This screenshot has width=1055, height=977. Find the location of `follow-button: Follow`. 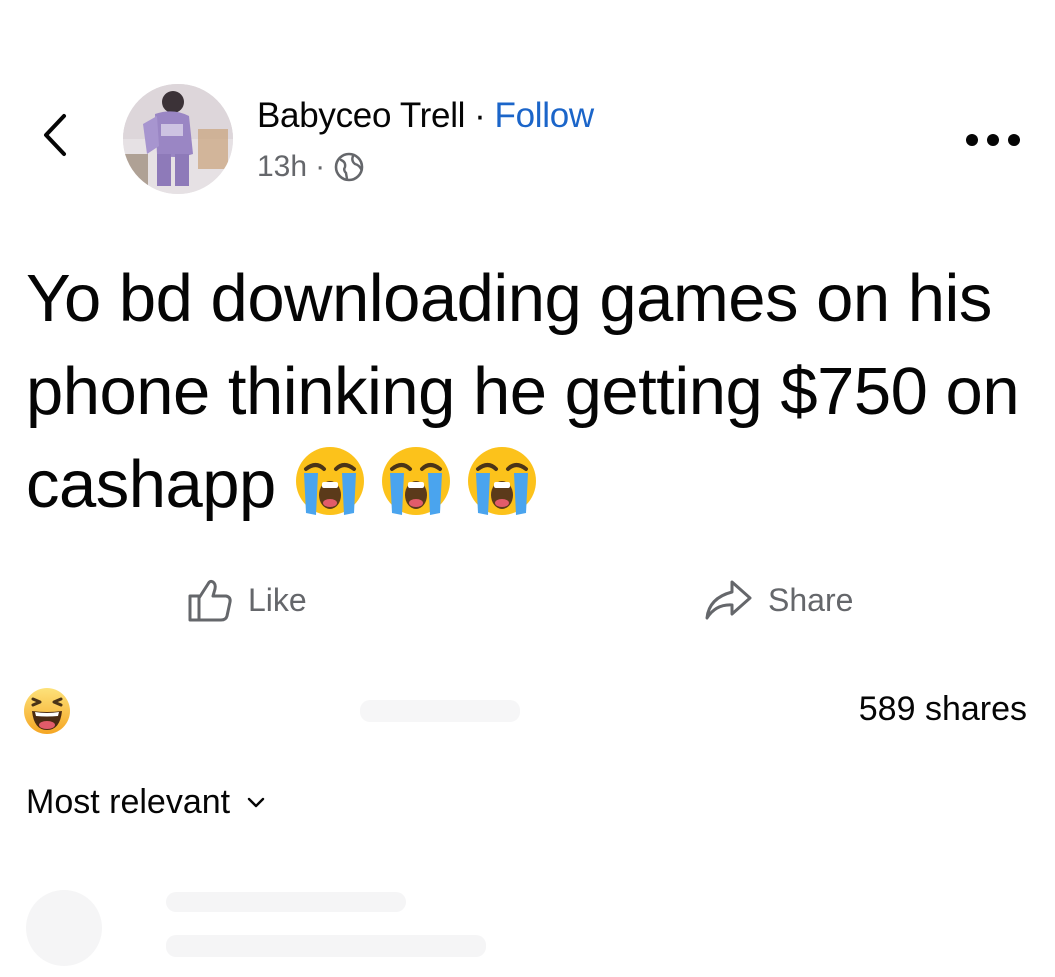

follow-button: Follow is located at coordinates (545, 116).